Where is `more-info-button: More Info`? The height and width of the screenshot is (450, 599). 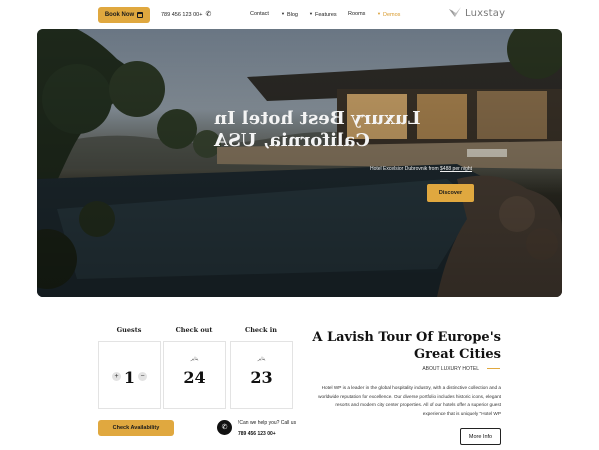 more-info-button: More Info is located at coordinates (480, 436).